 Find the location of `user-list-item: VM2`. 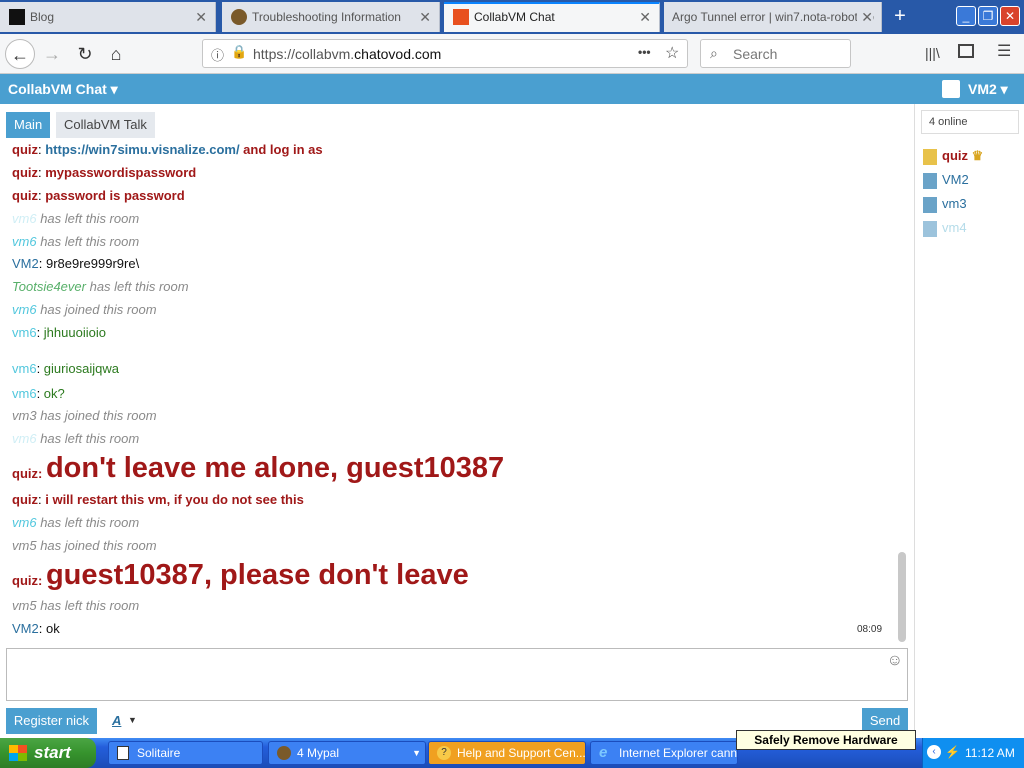

user-list-item: VM2 is located at coordinates (946, 180).